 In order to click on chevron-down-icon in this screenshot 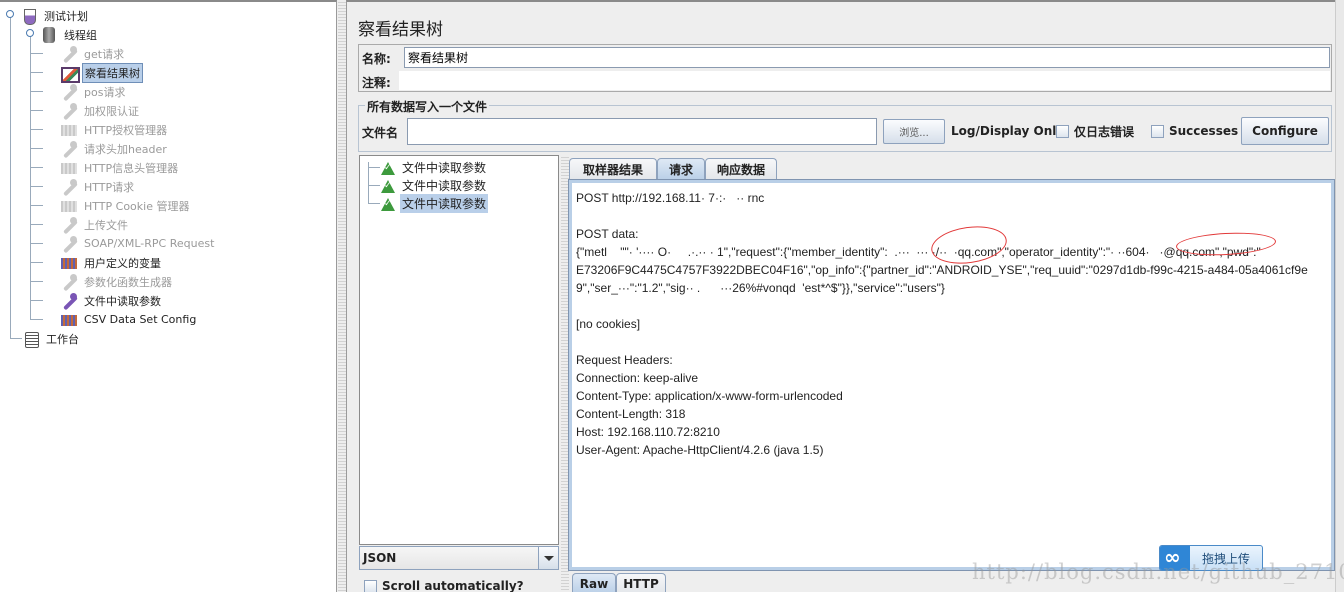, I will do `click(548, 558)`.